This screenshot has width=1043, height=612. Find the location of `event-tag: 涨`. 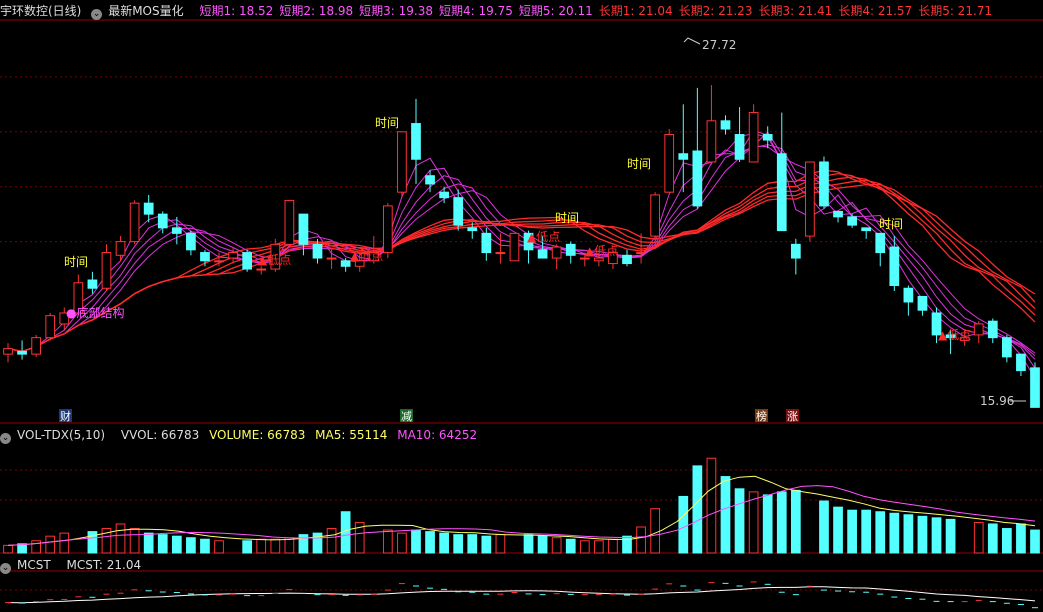

event-tag: 涨 is located at coordinates (792, 416).